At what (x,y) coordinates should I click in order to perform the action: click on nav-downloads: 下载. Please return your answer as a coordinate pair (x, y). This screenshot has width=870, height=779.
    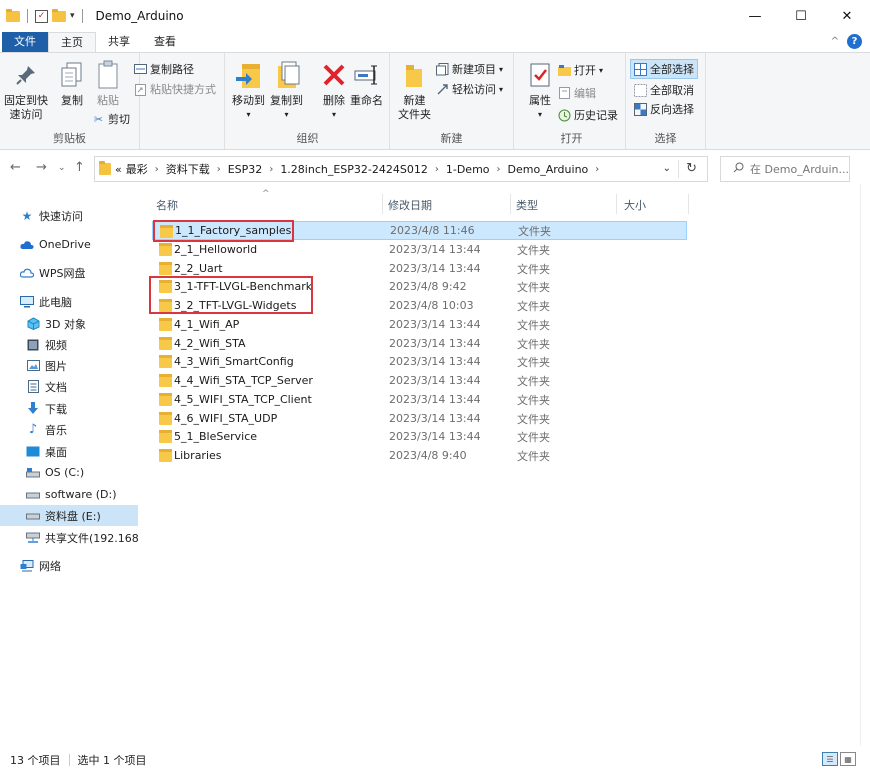
    Looking at the image, I should click on (69, 408).